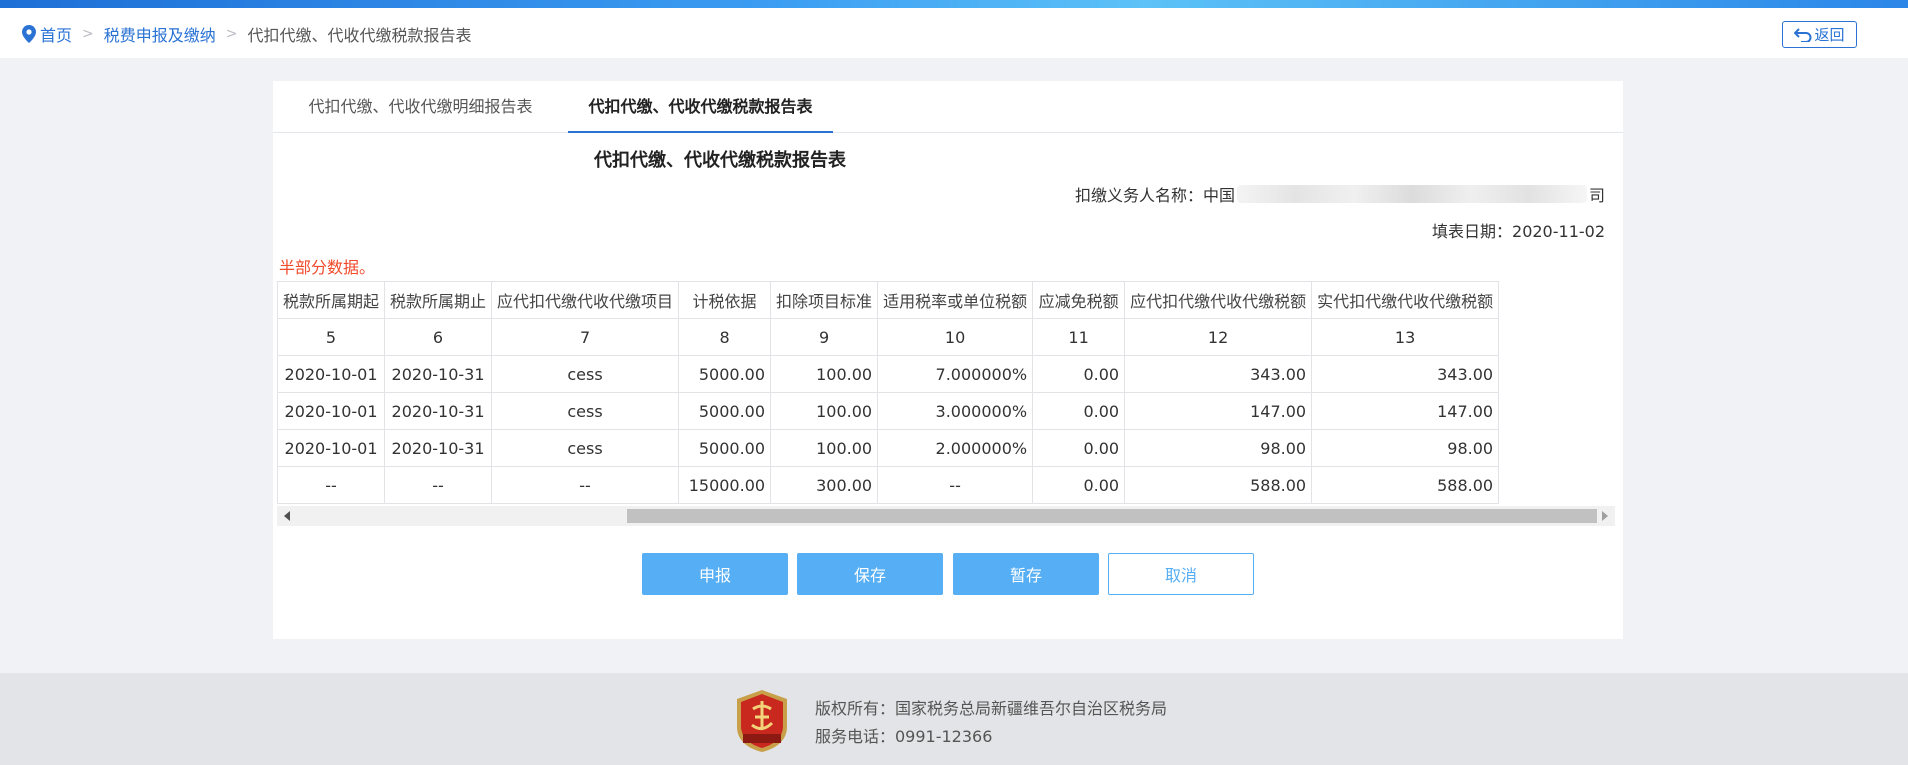 The width and height of the screenshot is (1908, 765). I want to click on column-header: 应代扣代缴代收代缴税额, so click(1218, 300).